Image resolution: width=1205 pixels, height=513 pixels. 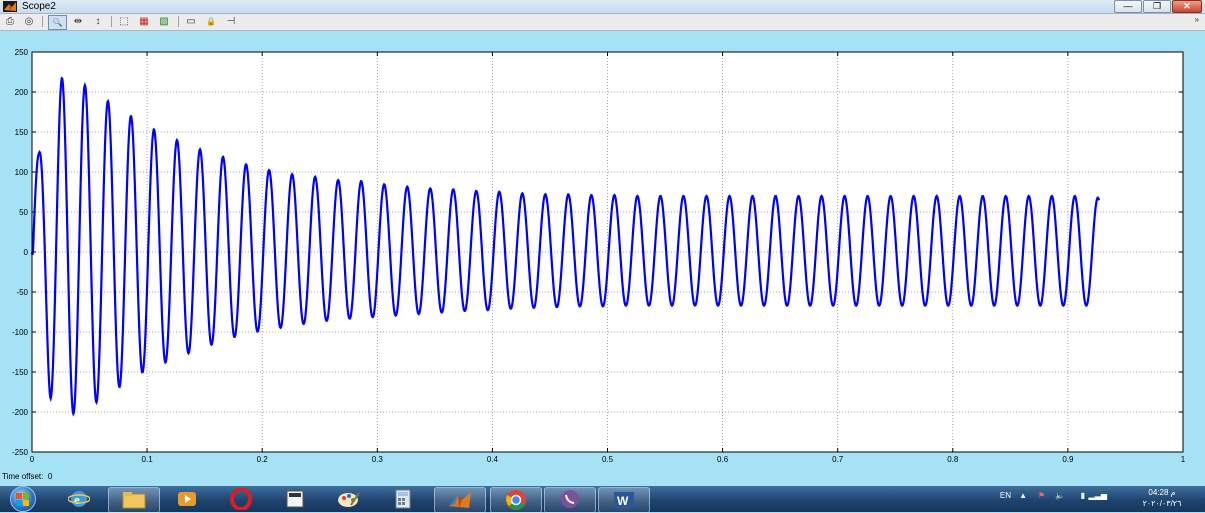 I want to click on restore-axes-icon: ▧, so click(x=164, y=21).